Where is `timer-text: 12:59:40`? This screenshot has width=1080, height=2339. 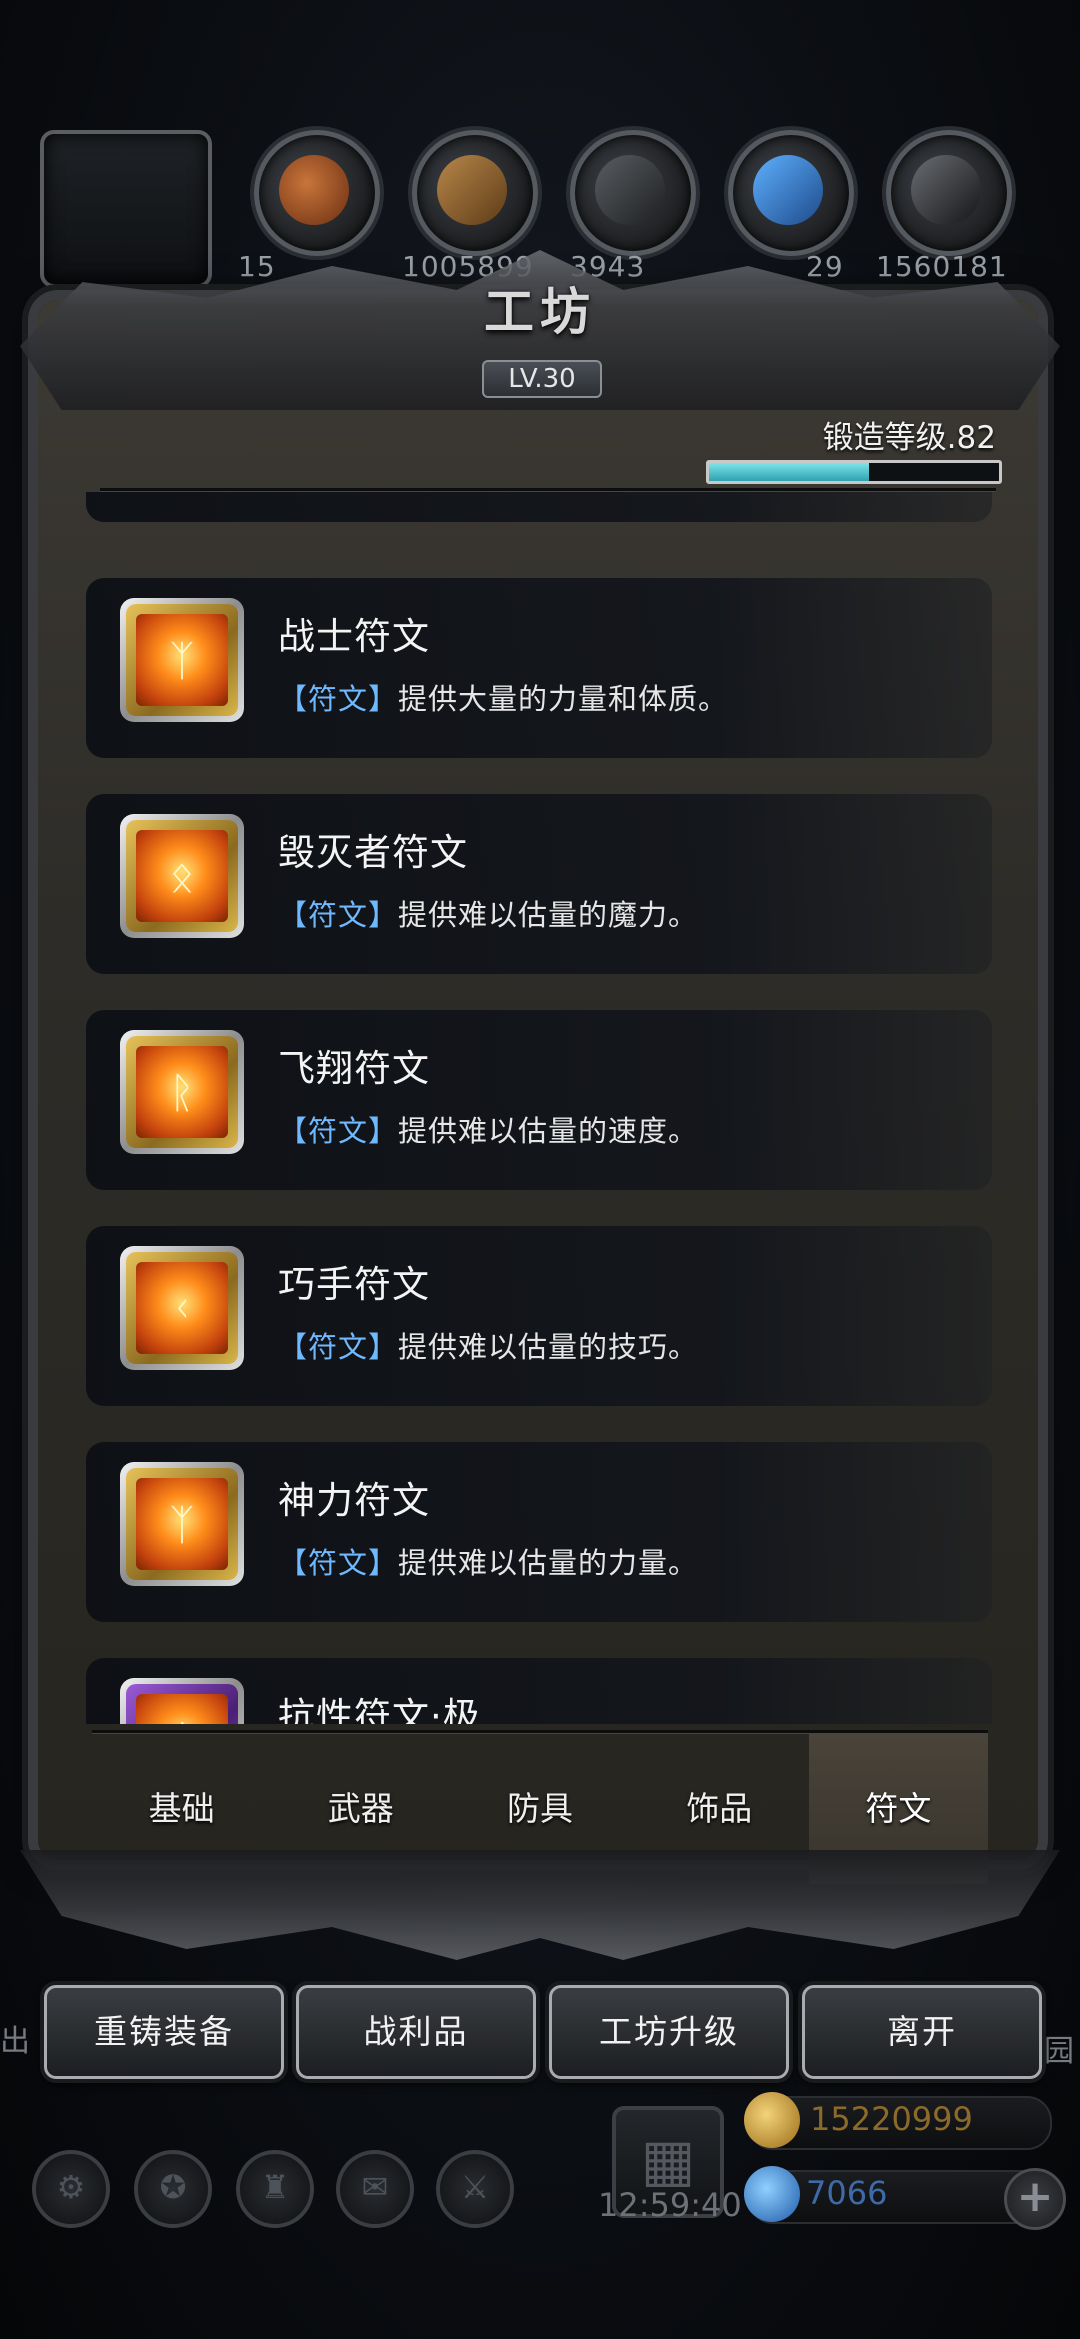 timer-text: 12:59:40 is located at coordinates (670, 2205).